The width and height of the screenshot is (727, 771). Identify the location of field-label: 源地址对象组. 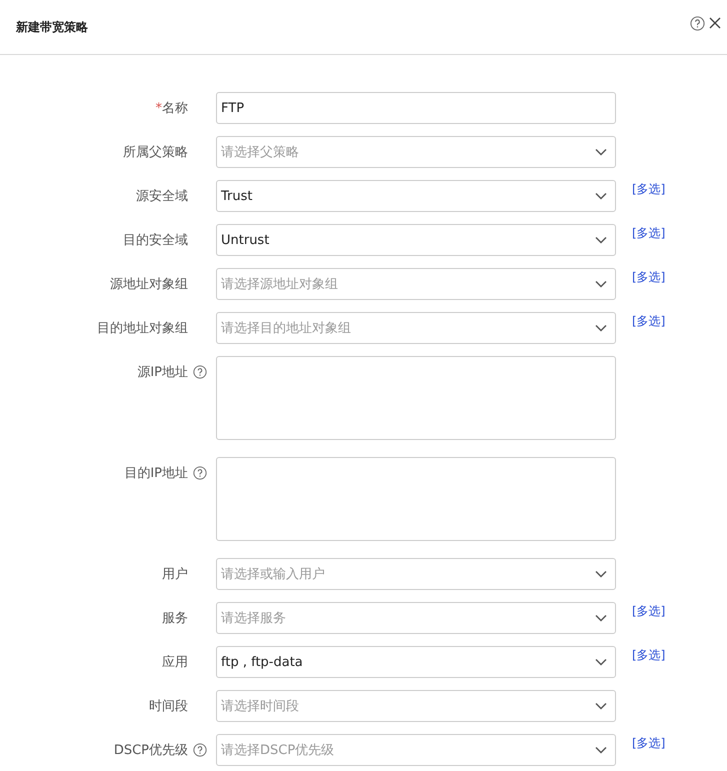
(149, 284).